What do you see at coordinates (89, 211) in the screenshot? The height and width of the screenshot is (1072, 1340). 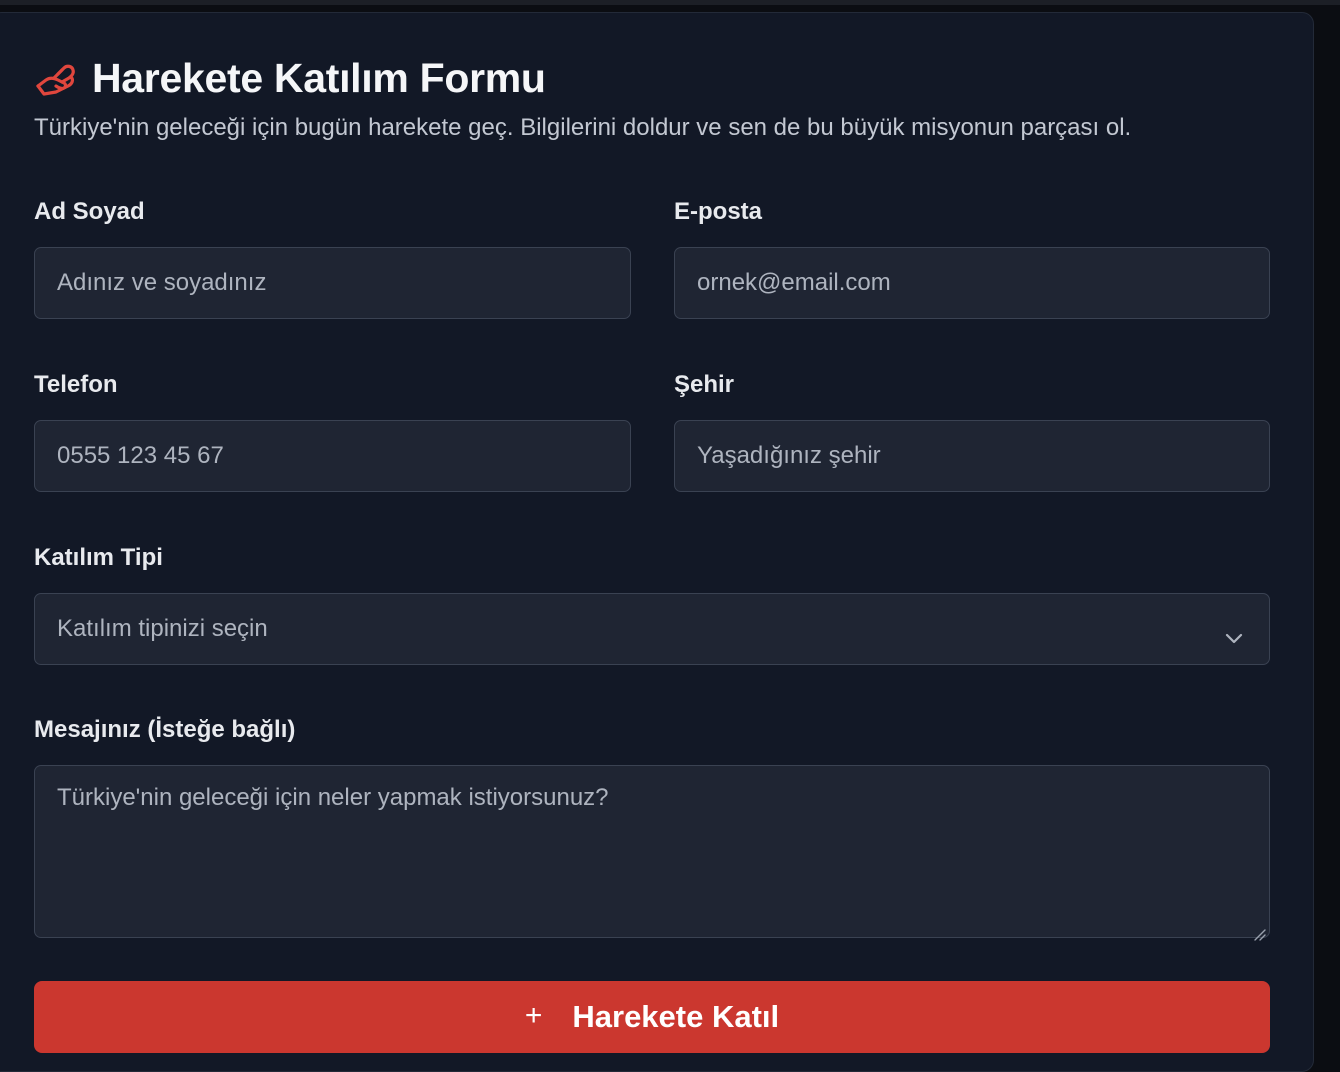 I see `name-label: Ad Soyad` at bounding box center [89, 211].